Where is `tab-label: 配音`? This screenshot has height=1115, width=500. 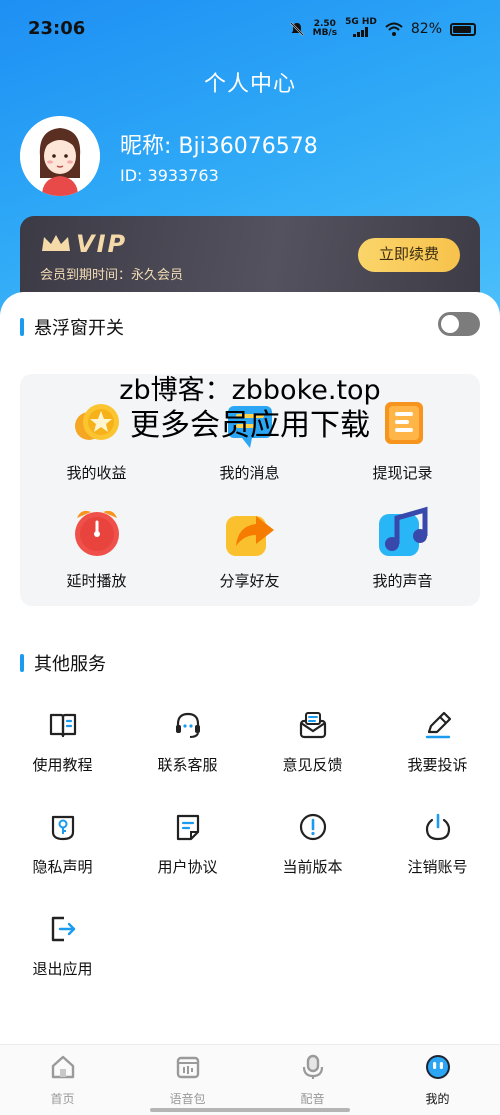 tab-label: 配音 is located at coordinates (312, 1099).